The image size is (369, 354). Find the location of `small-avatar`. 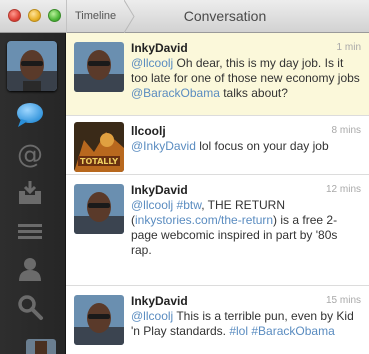

small-avatar is located at coordinates (41, 346).